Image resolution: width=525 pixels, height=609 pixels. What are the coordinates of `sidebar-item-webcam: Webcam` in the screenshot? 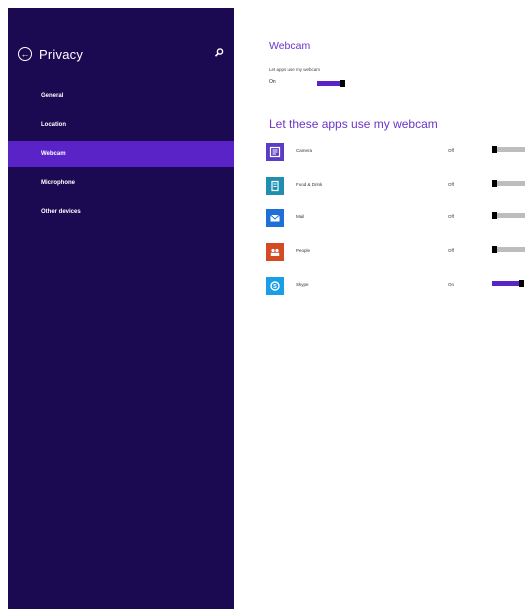 It's located at (121, 154).